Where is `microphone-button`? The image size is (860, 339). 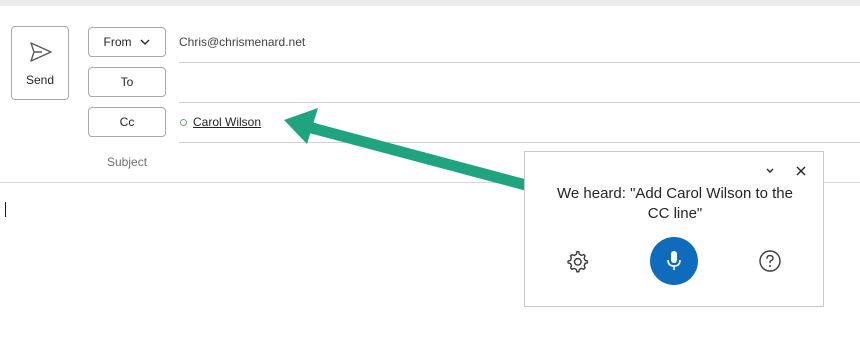 microphone-button is located at coordinates (674, 261).